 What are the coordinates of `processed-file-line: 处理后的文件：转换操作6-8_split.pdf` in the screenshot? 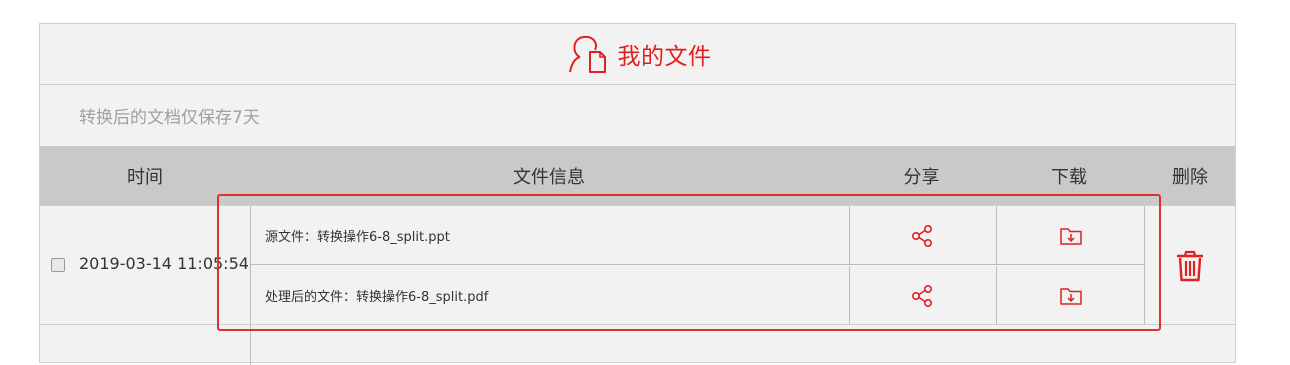 It's located at (697, 295).